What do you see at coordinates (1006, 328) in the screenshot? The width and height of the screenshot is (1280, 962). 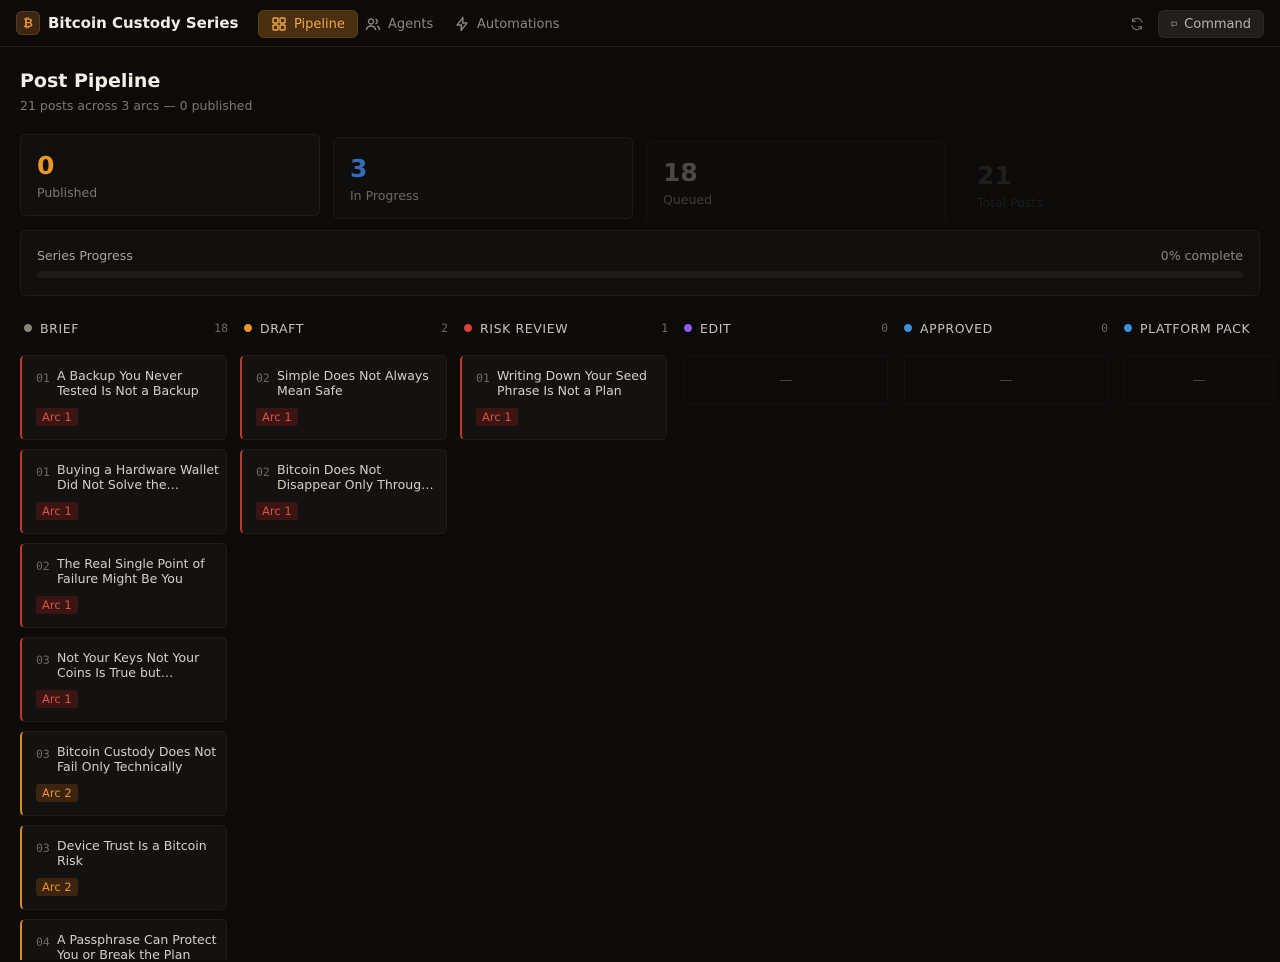 I see `column-approved-header: APPROVED 0` at bounding box center [1006, 328].